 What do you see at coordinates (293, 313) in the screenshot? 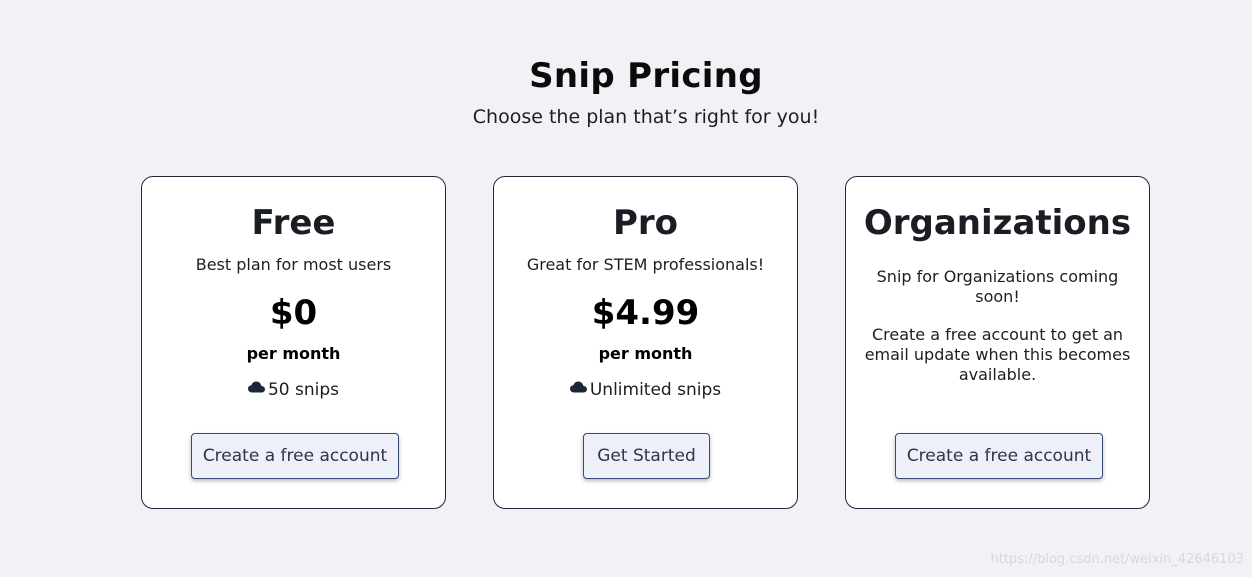
I see `plan-price: $0` at bounding box center [293, 313].